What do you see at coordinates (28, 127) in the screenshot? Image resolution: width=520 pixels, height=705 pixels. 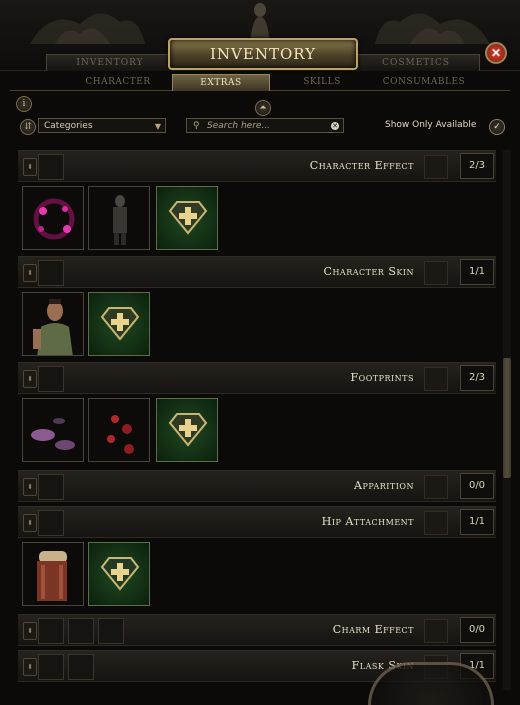 I see `sort-order-button: ⇵` at bounding box center [28, 127].